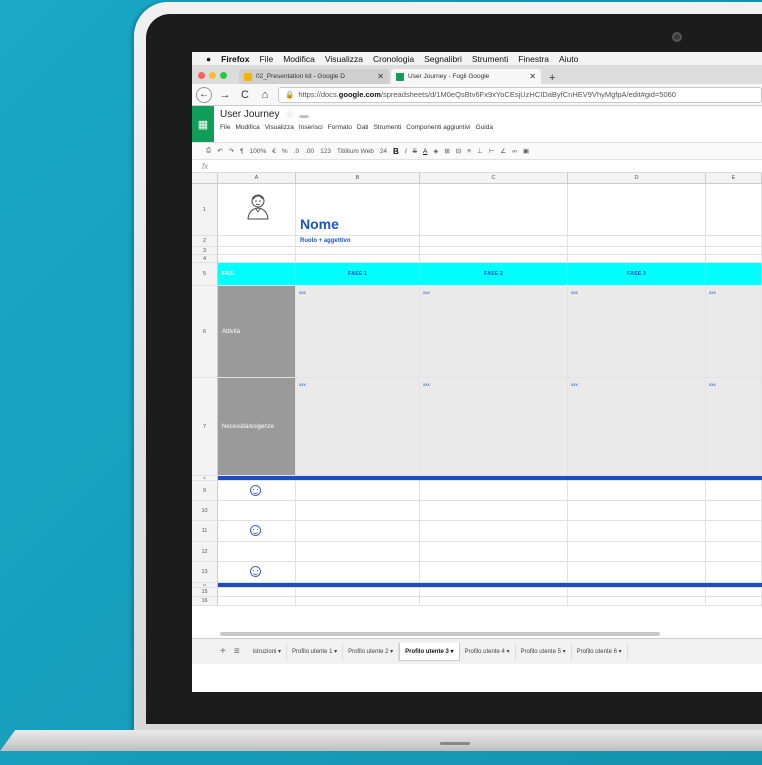  I want to click on tab-presentation-kit: 02_Presentation kit - Google D ✕, so click(314, 76).